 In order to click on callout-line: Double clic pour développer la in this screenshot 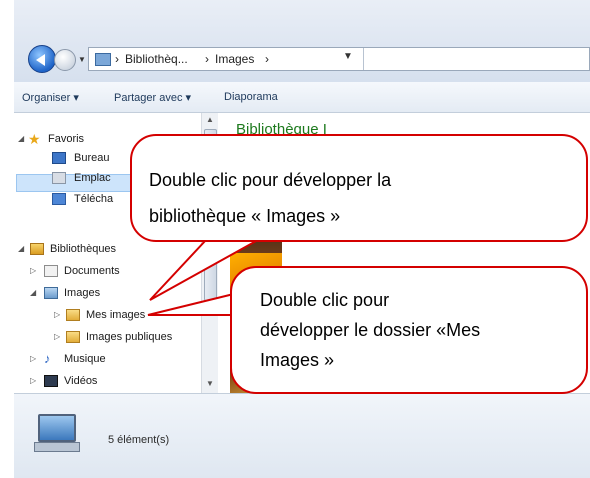, I will do `click(270, 180)`.